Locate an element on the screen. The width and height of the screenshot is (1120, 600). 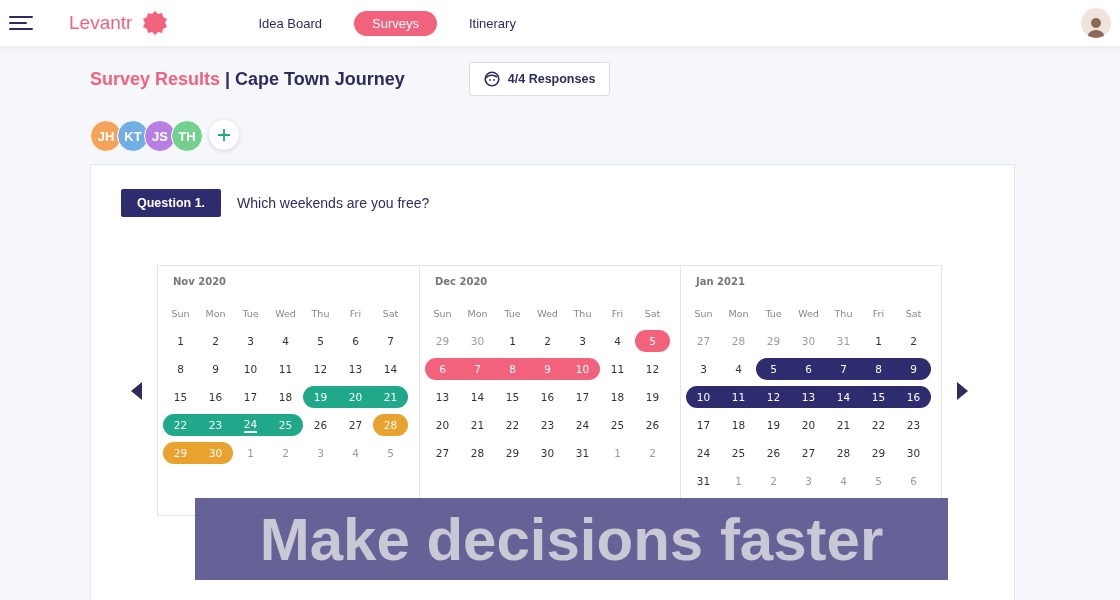
responses-button: 4/4 Responses is located at coordinates (539, 79).